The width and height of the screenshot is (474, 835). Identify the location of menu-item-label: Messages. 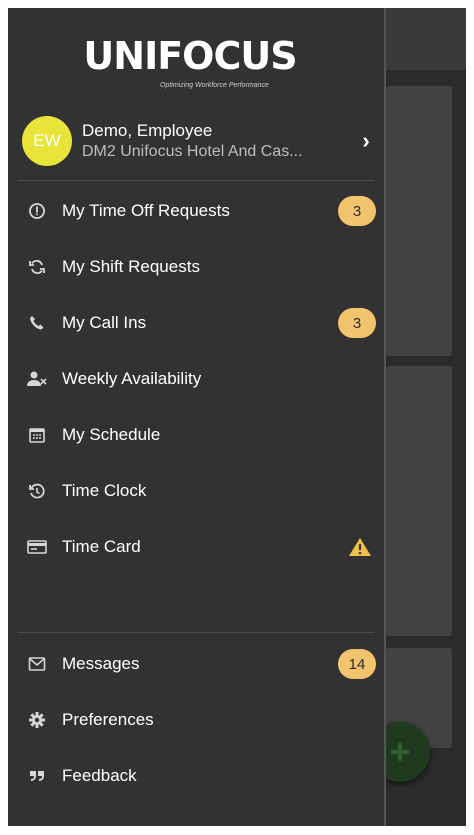
(101, 663).